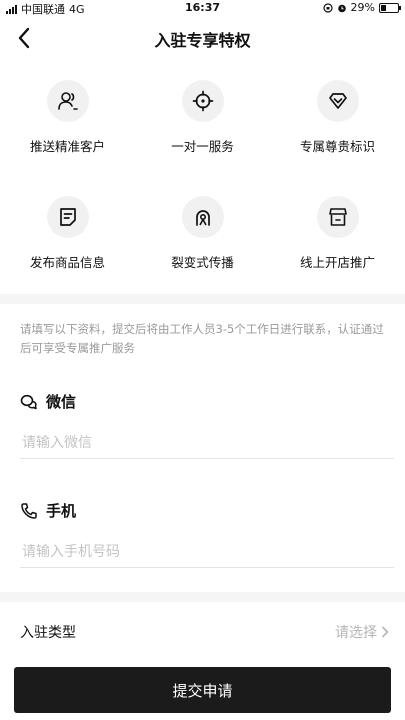 This screenshot has width=405, height=720. Describe the element at coordinates (67, 233) in the screenshot. I see `privilege-item-publish-products: 发布商品信息` at that location.